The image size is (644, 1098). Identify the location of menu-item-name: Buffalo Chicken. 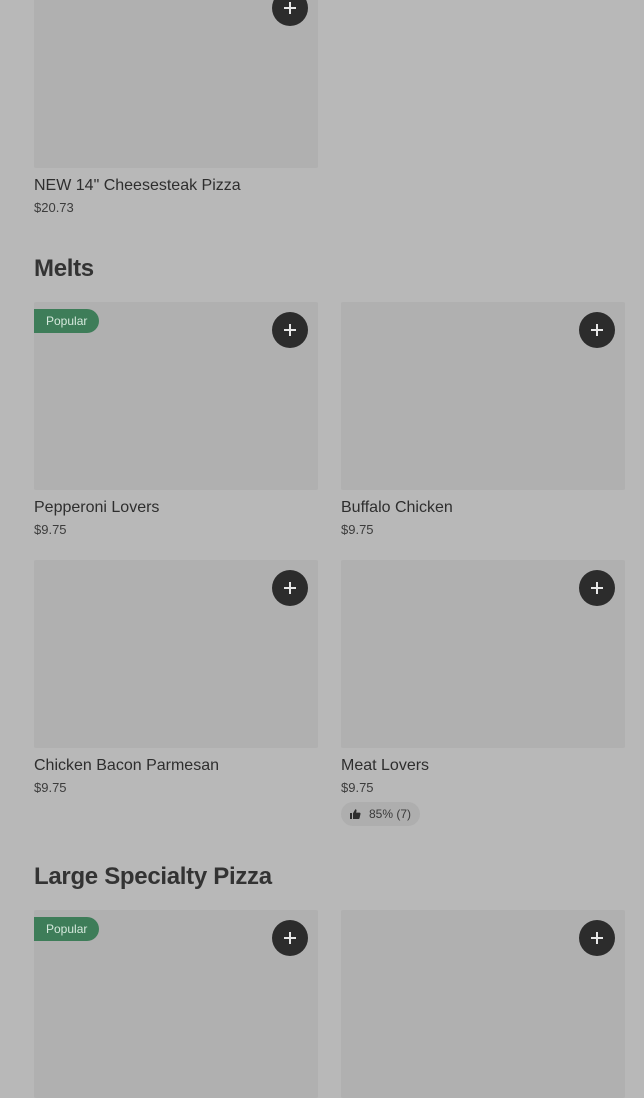
(483, 508).